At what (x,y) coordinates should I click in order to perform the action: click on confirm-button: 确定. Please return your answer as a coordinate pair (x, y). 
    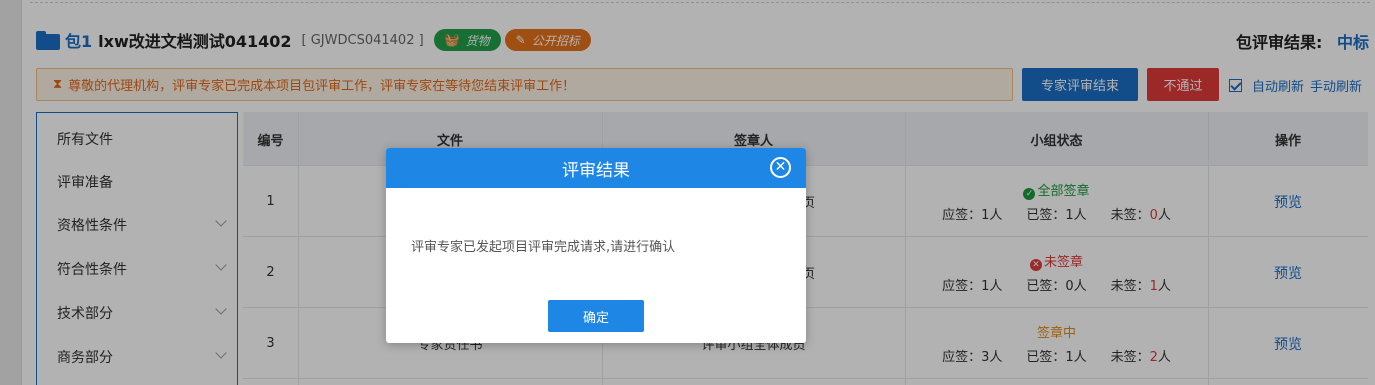
    Looking at the image, I should click on (596, 316).